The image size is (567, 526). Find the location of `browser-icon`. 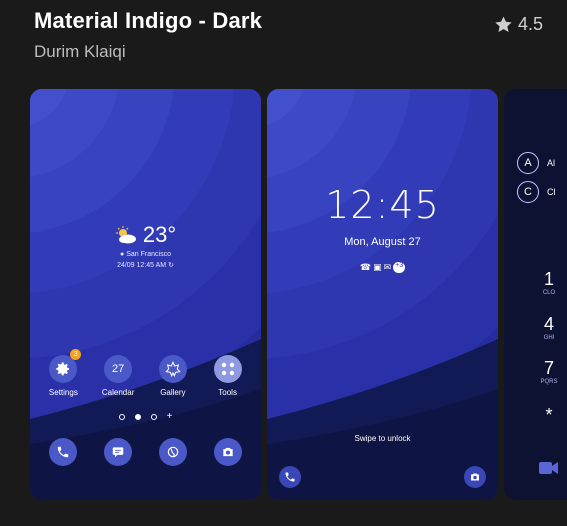

browser-icon is located at coordinates (172, 452).